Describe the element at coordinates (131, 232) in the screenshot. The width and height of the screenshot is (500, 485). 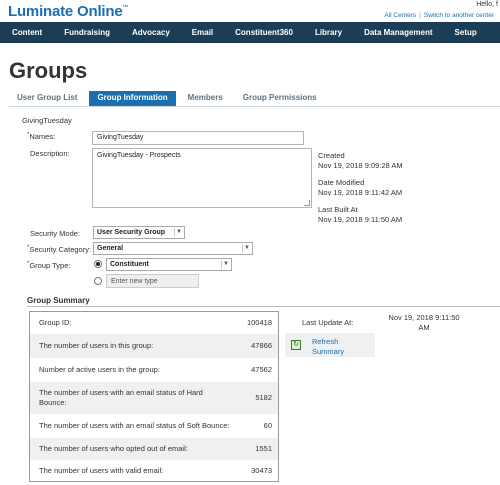
I see `security-mode-value: User Security Group` at that location.